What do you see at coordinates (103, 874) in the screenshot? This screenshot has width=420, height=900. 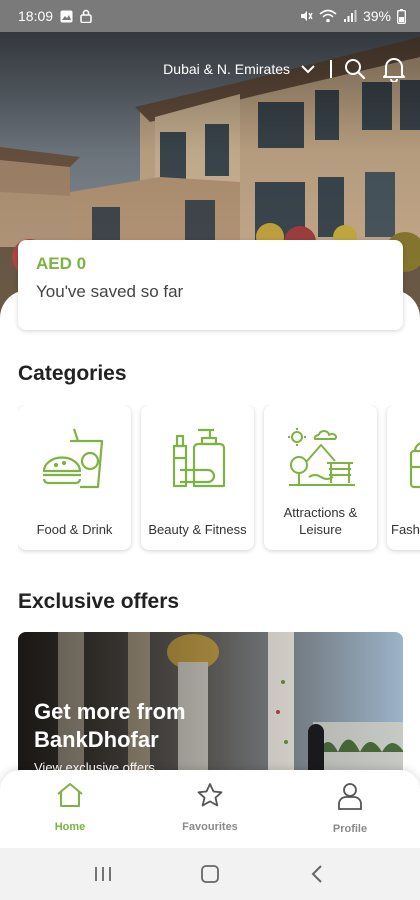 I see `recent-apps-icon` at bounding box center [103, 874].